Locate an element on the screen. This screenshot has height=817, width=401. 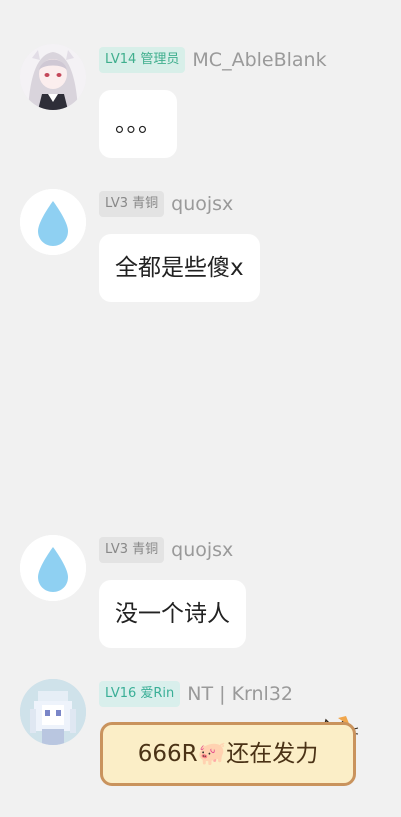
level-badge: LV14 管理员 is located at coordinates (142, 60).